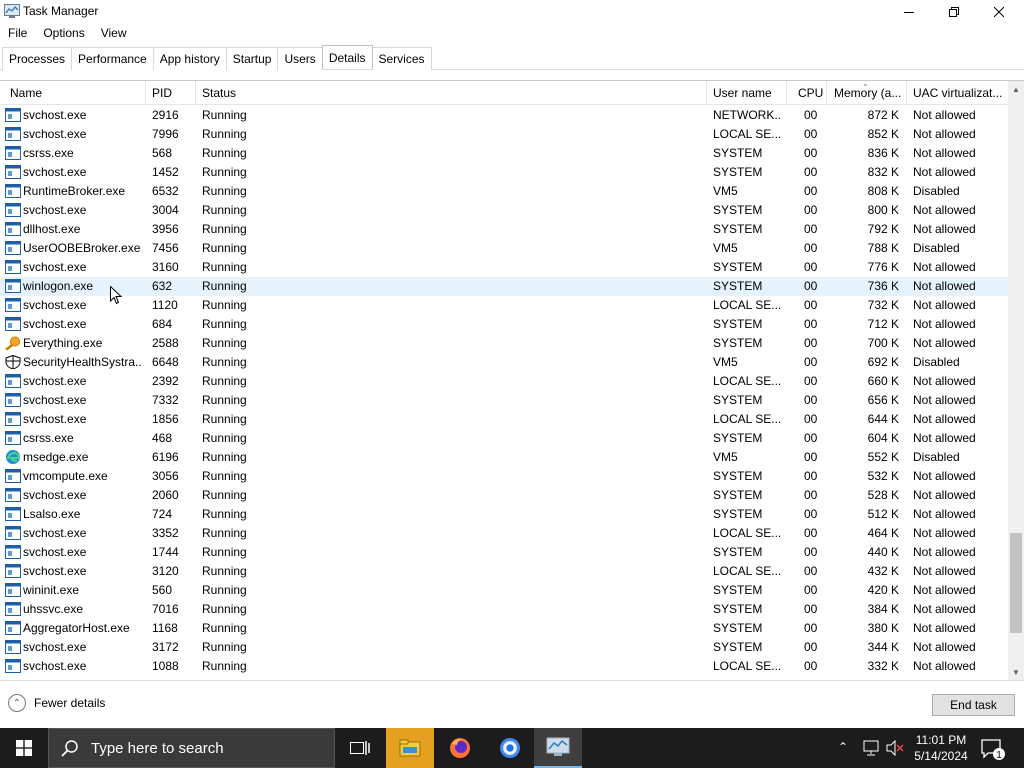 This screenshot has height=768, width=1024. Describe the element at coordinates (883, 400) in the screenshot. I see `process-memory: 656 K` at that location.